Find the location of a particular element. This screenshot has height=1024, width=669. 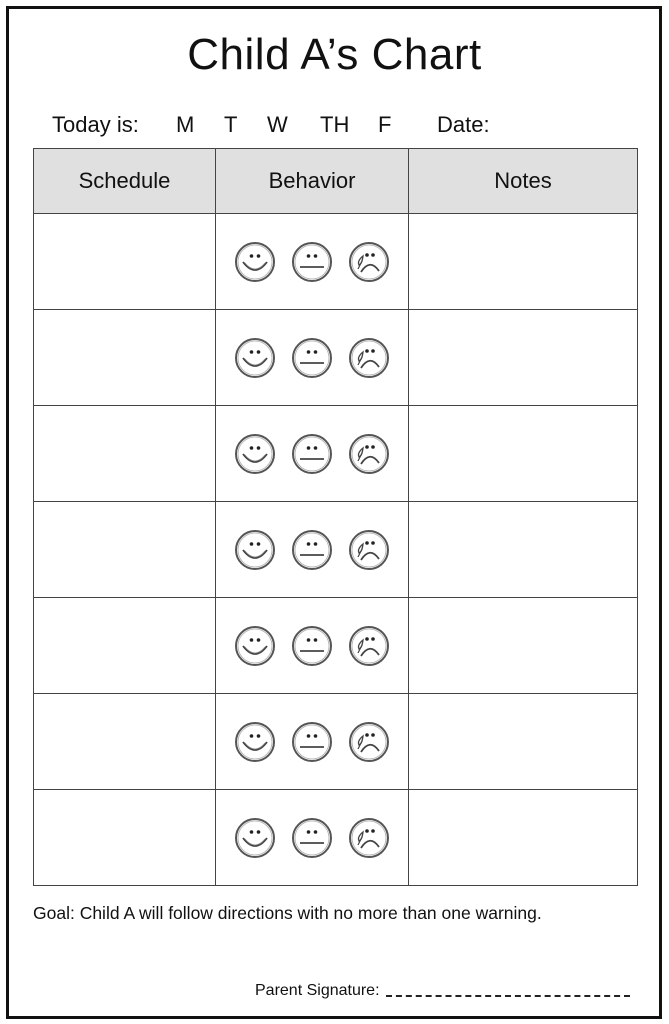

day-option-tuesday: T is located at coordinates (230, 125).